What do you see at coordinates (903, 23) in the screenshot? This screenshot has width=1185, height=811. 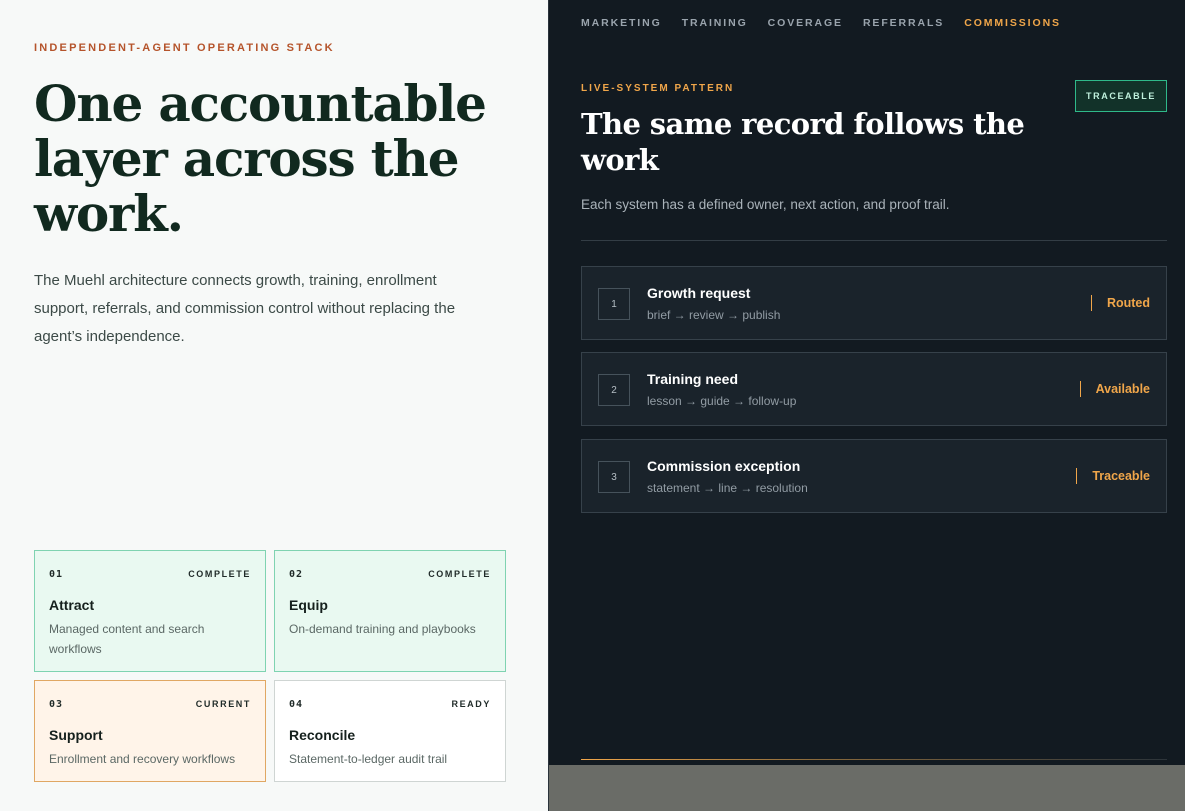 I see `nav-item-referrals: REFERRALS` at bounding box center [903, 23].